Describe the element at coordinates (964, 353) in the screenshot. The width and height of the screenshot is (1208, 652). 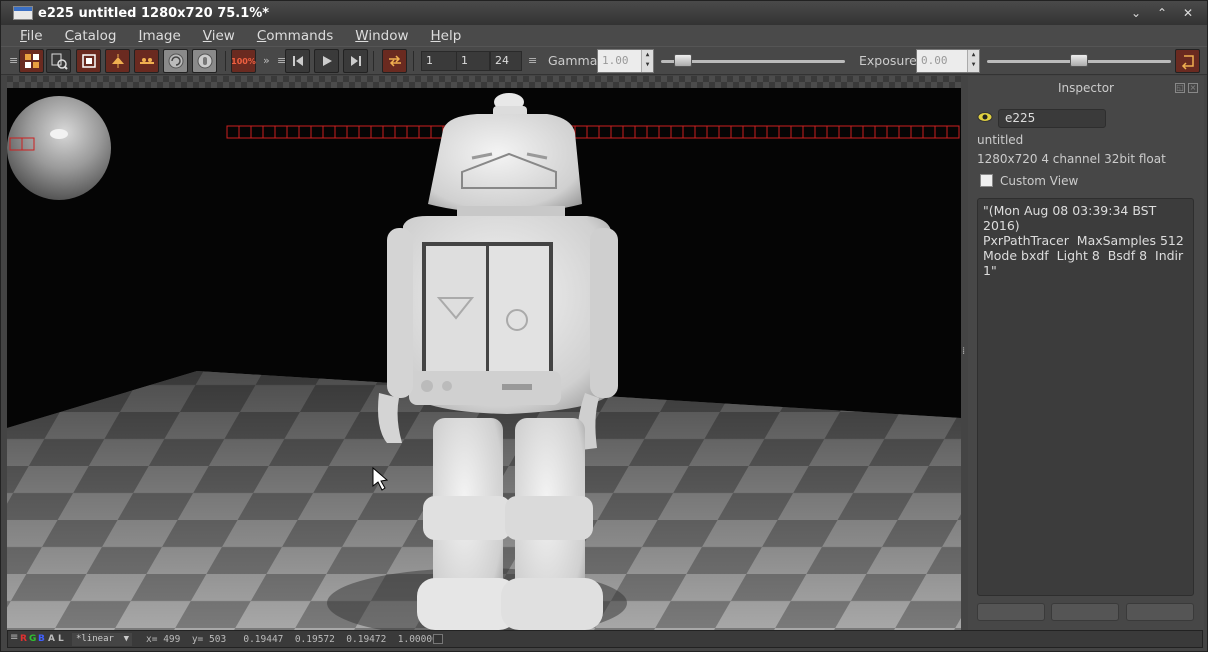
I see `panel-splitter: ⁞` at that location.